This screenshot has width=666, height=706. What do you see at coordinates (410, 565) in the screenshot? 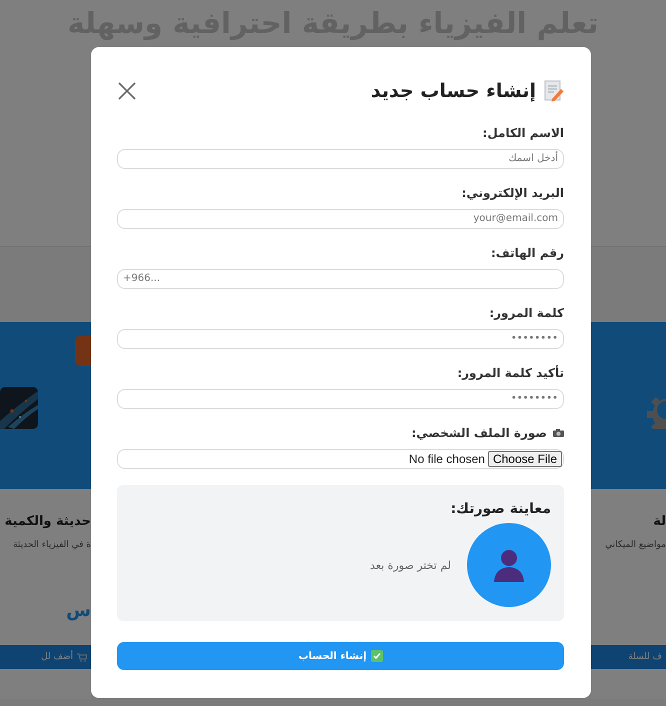
I see `preview-message: لم تختر صورة بعد` at bounding box center [410, 565].